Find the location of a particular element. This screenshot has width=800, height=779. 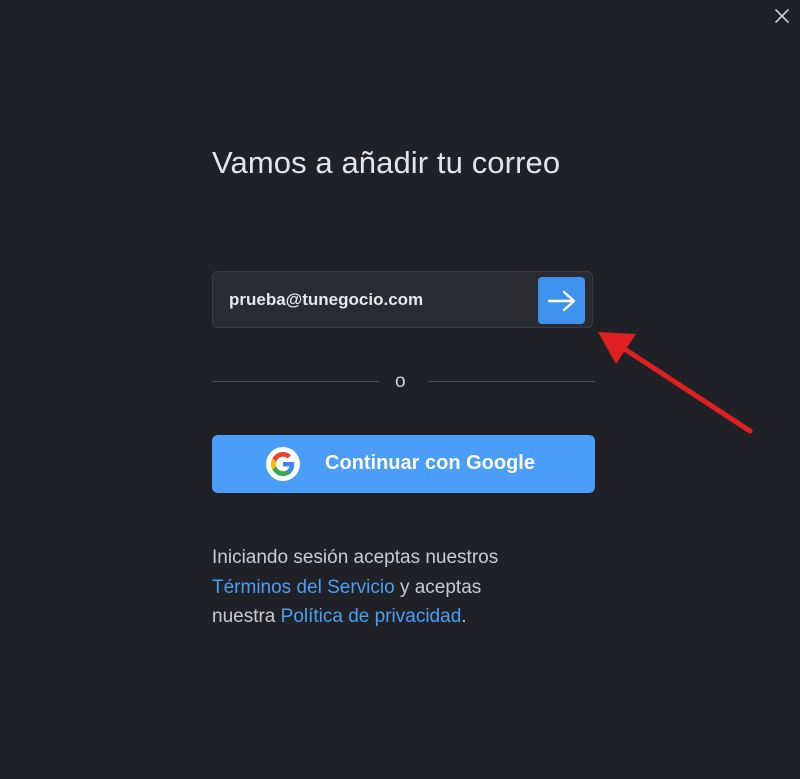

legal-suffix-text: . is located at coordinates (464, 616).